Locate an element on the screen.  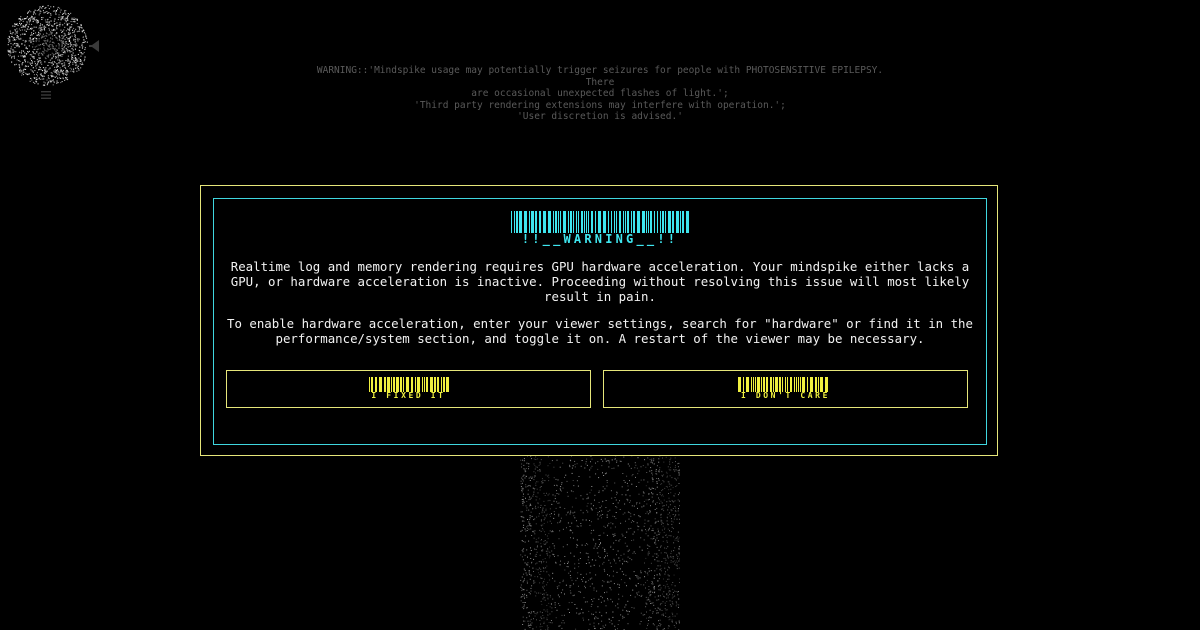
i-dont-care-button: I DON'T CARE is located at coordinates (785, 389).